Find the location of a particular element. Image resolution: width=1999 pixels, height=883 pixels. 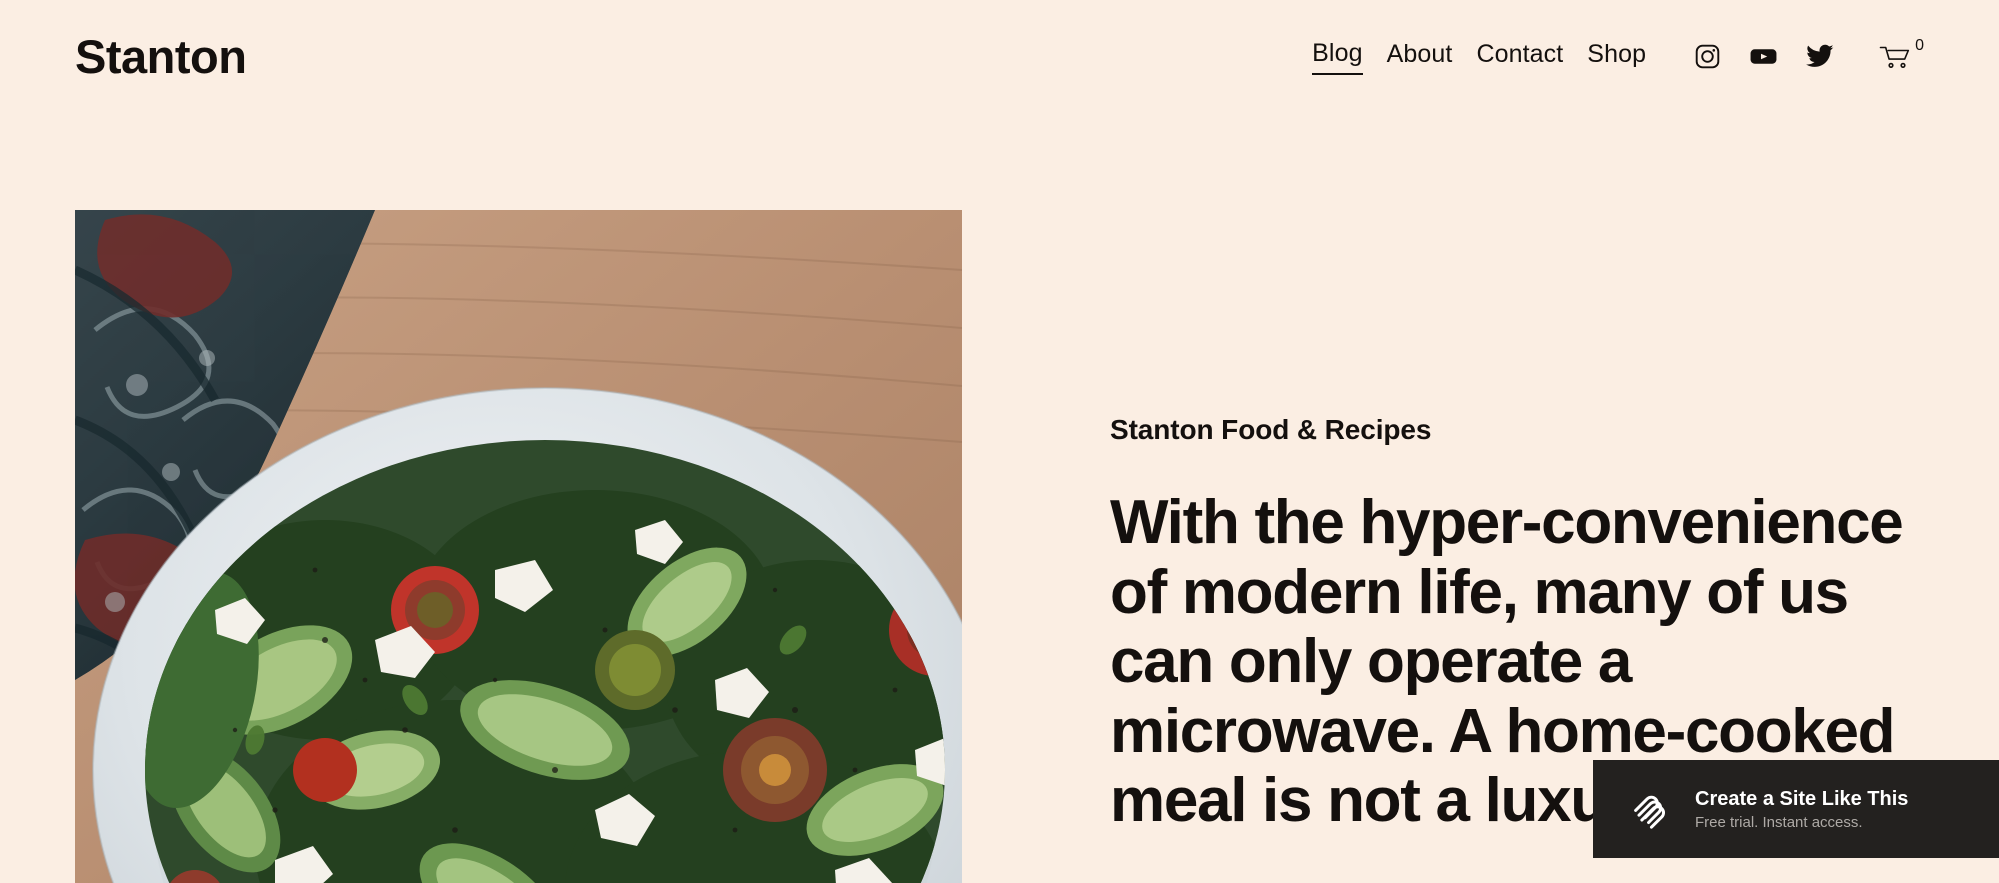

social-links is located at coordinates (1764, 56).